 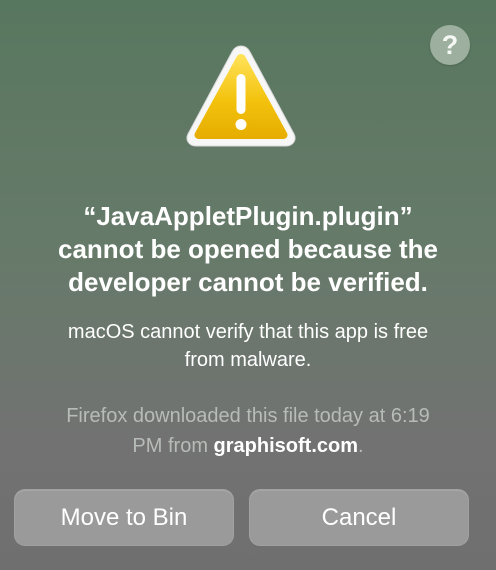 I want to click on download-source-line: PM from graphisoft.com., so click(x=248, y=446).